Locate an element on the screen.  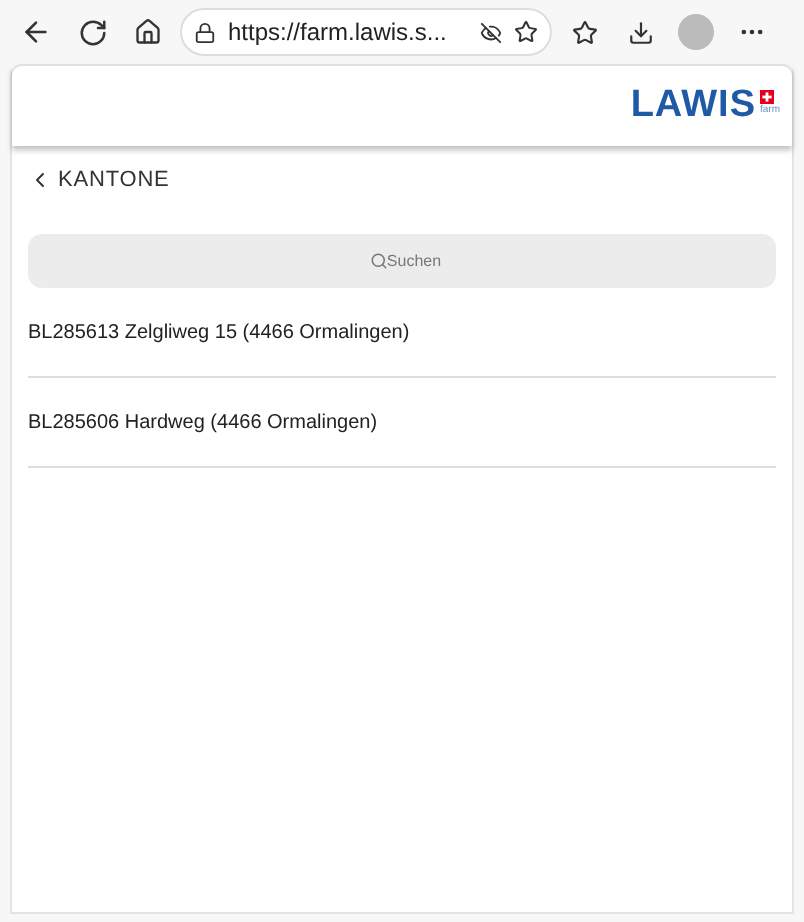
search-field: Suchen is located at coordinates (402, 261).